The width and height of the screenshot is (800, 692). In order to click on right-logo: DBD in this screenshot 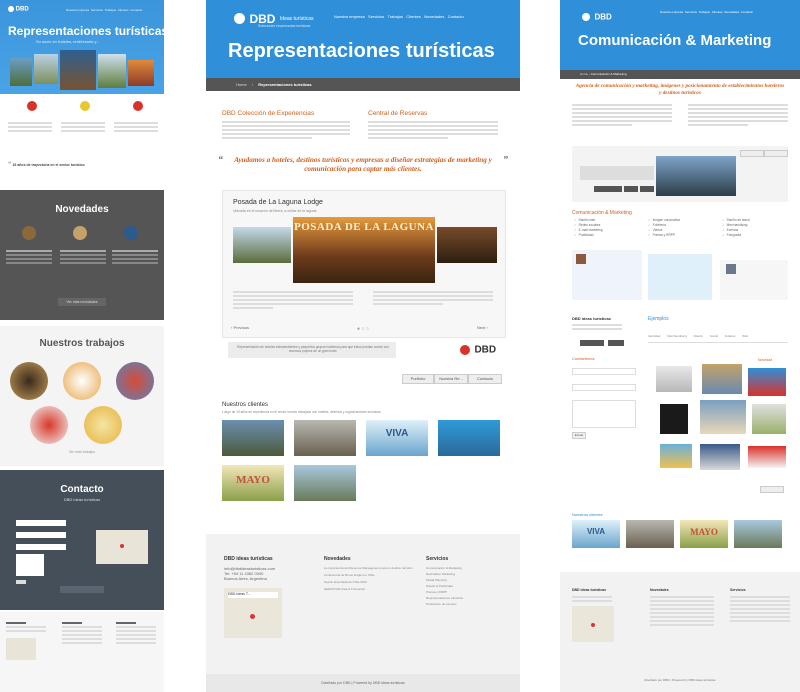, I will do `click(597, 17)`.